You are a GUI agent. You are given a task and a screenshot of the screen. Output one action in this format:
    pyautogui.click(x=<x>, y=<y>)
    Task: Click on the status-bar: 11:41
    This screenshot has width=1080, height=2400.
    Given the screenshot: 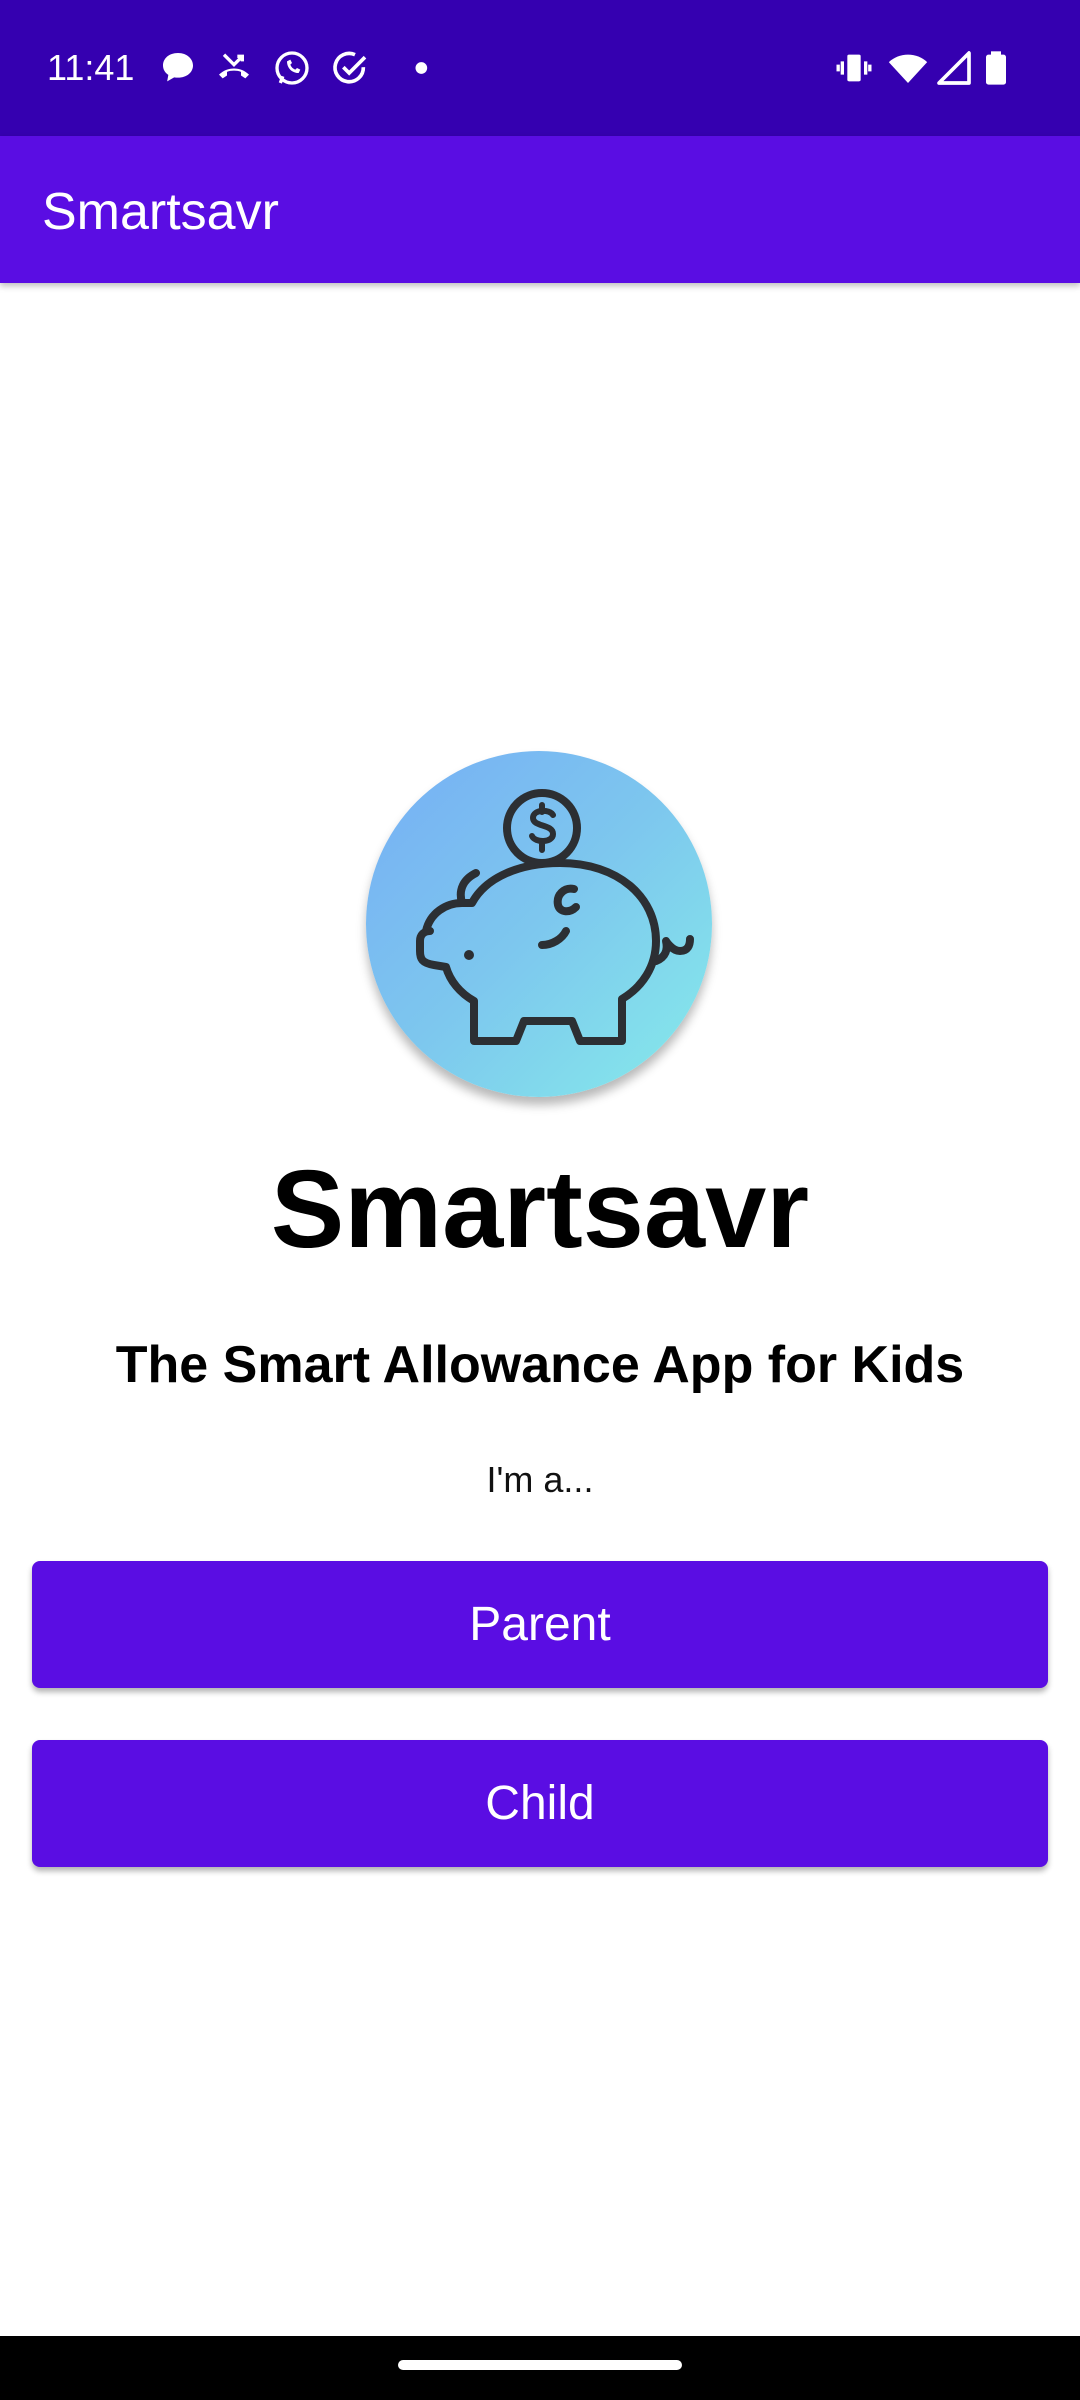 What is the action you would take?
    pyautogui.click(x=540, y=68)
    